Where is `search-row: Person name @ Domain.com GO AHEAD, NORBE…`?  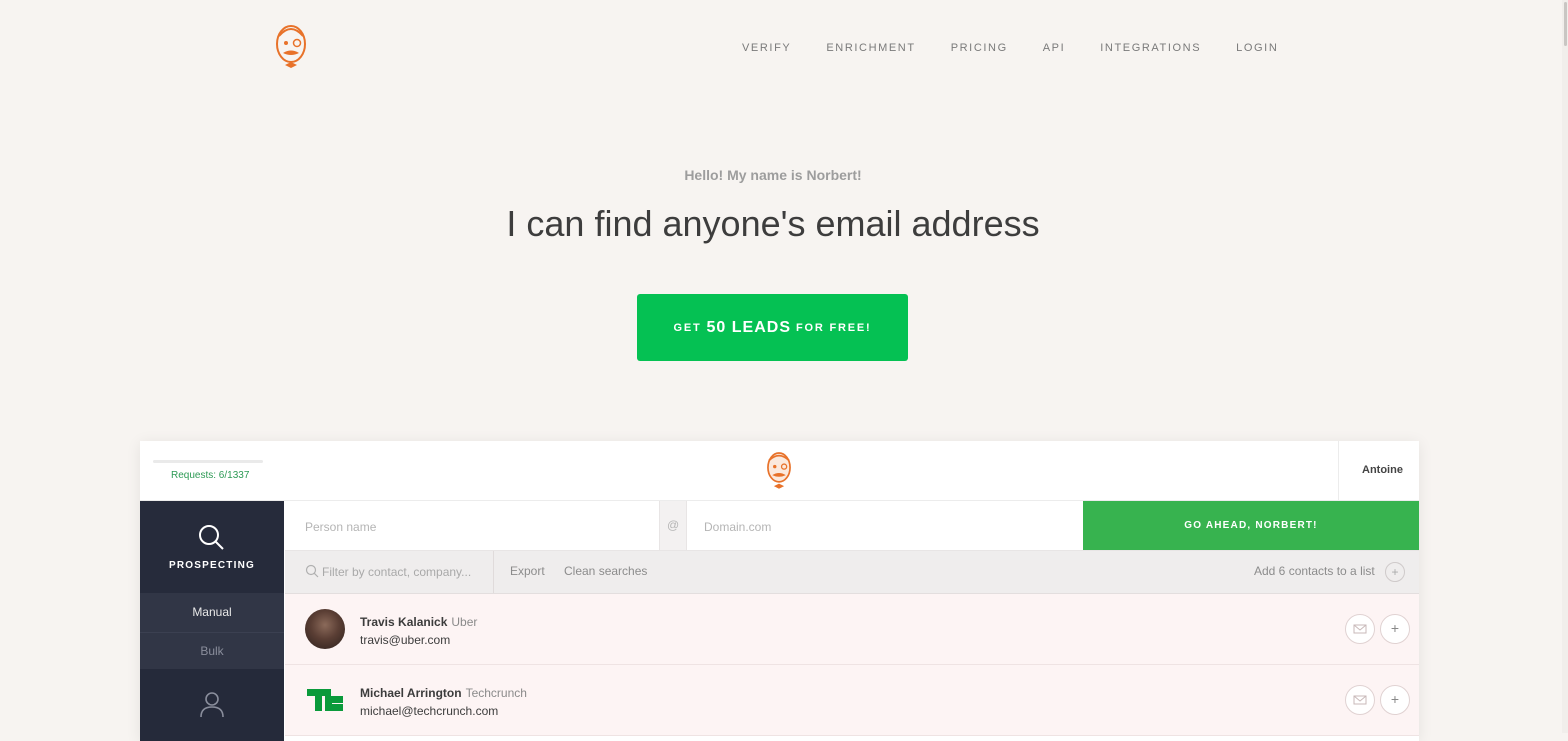
search-row: Person name @ Domain.com GO AHEAD, NORBE… is located at coordinates (852, 526).